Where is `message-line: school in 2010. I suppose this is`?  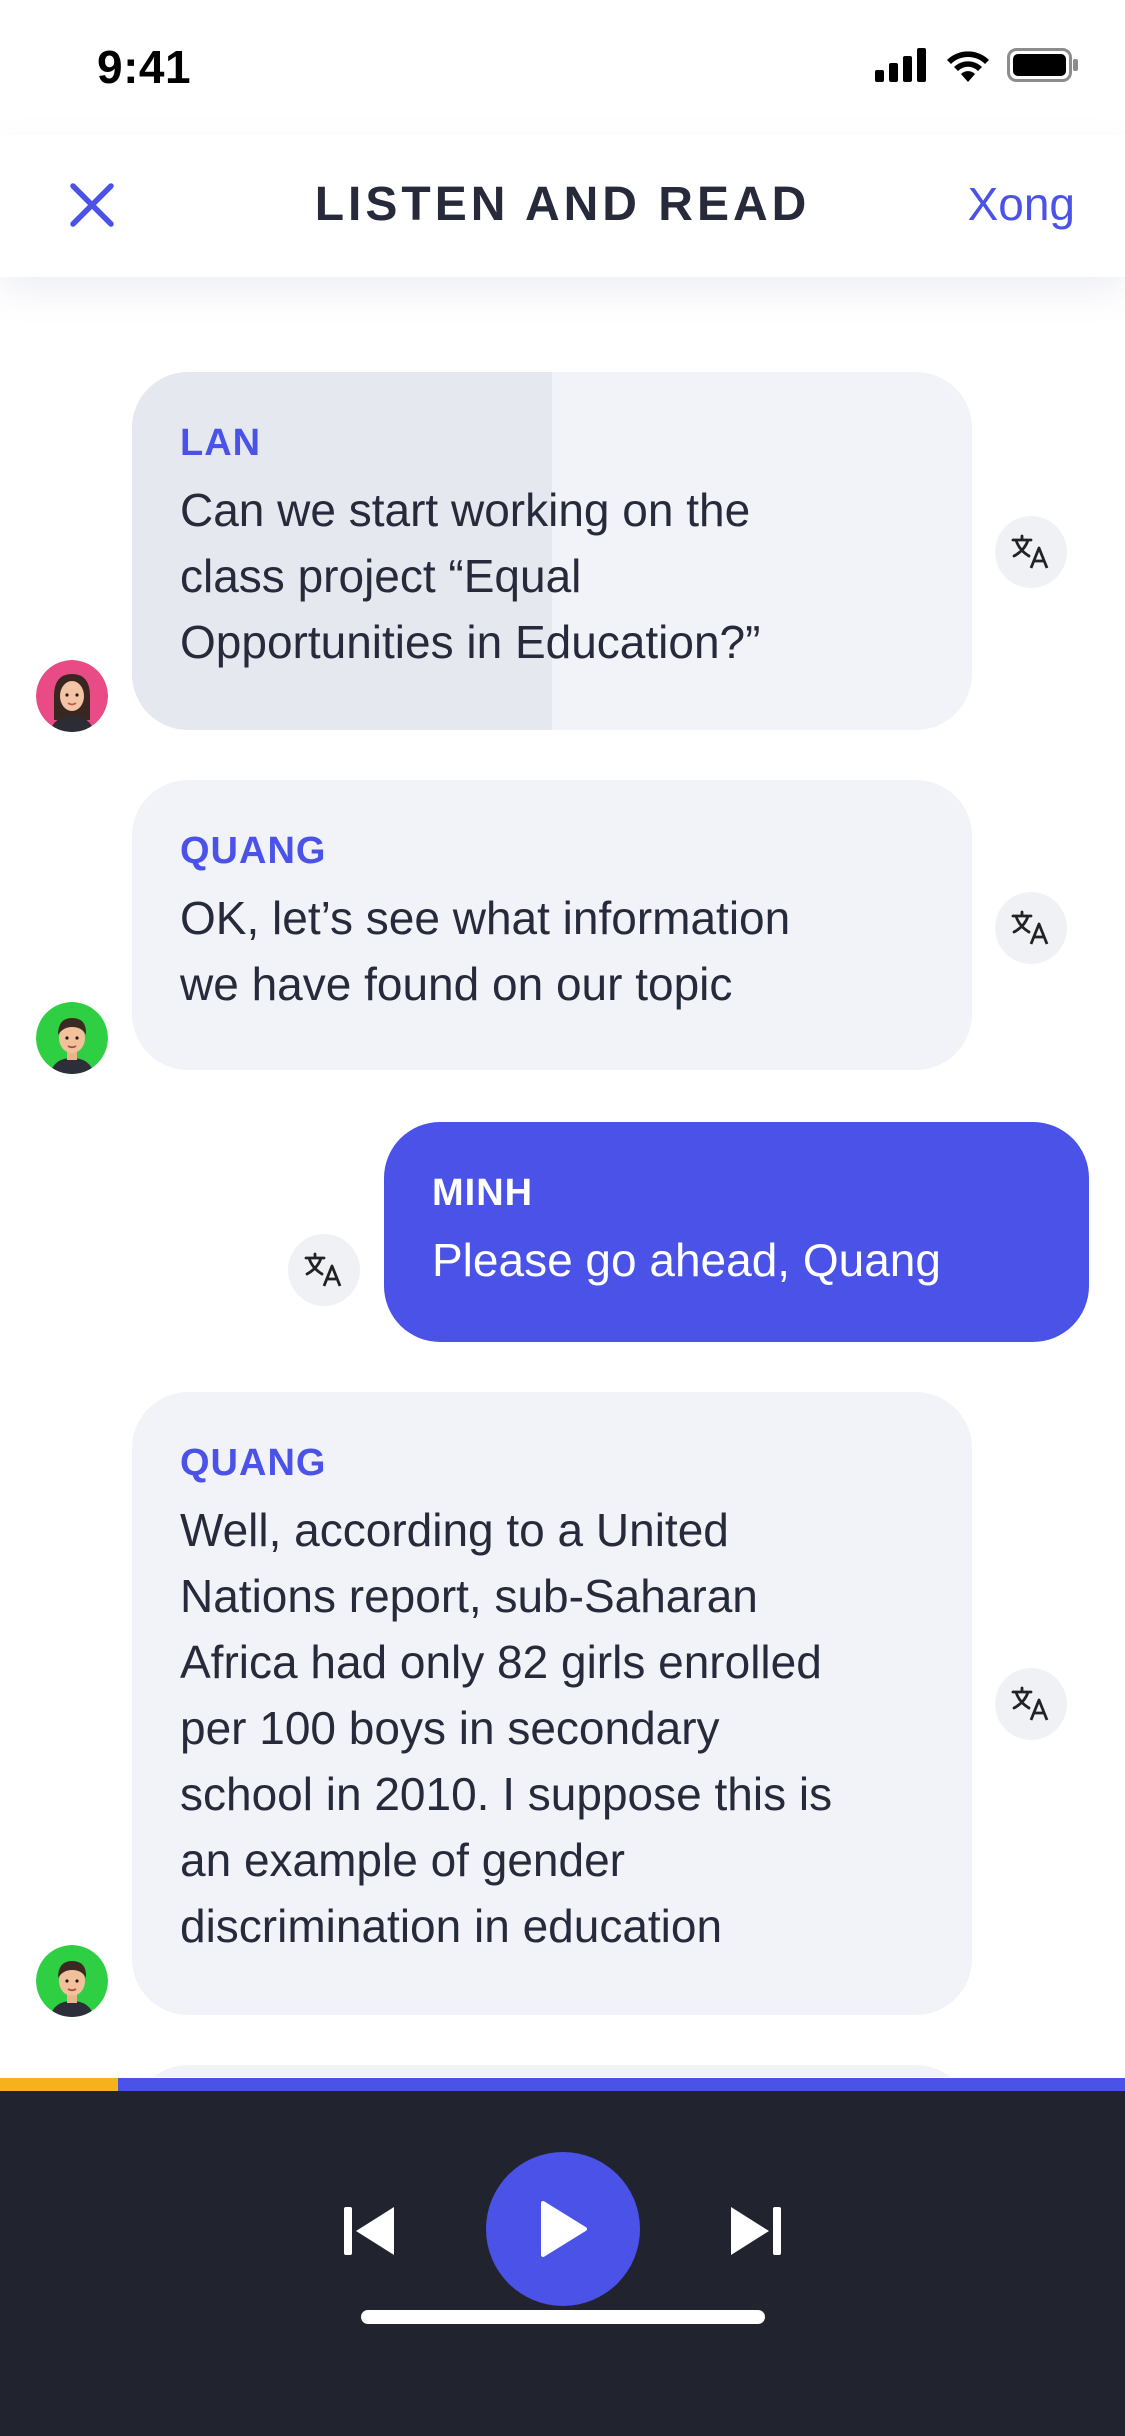
message-line: school in 2010. I suppose this is is located at coordinates (506, 1794).